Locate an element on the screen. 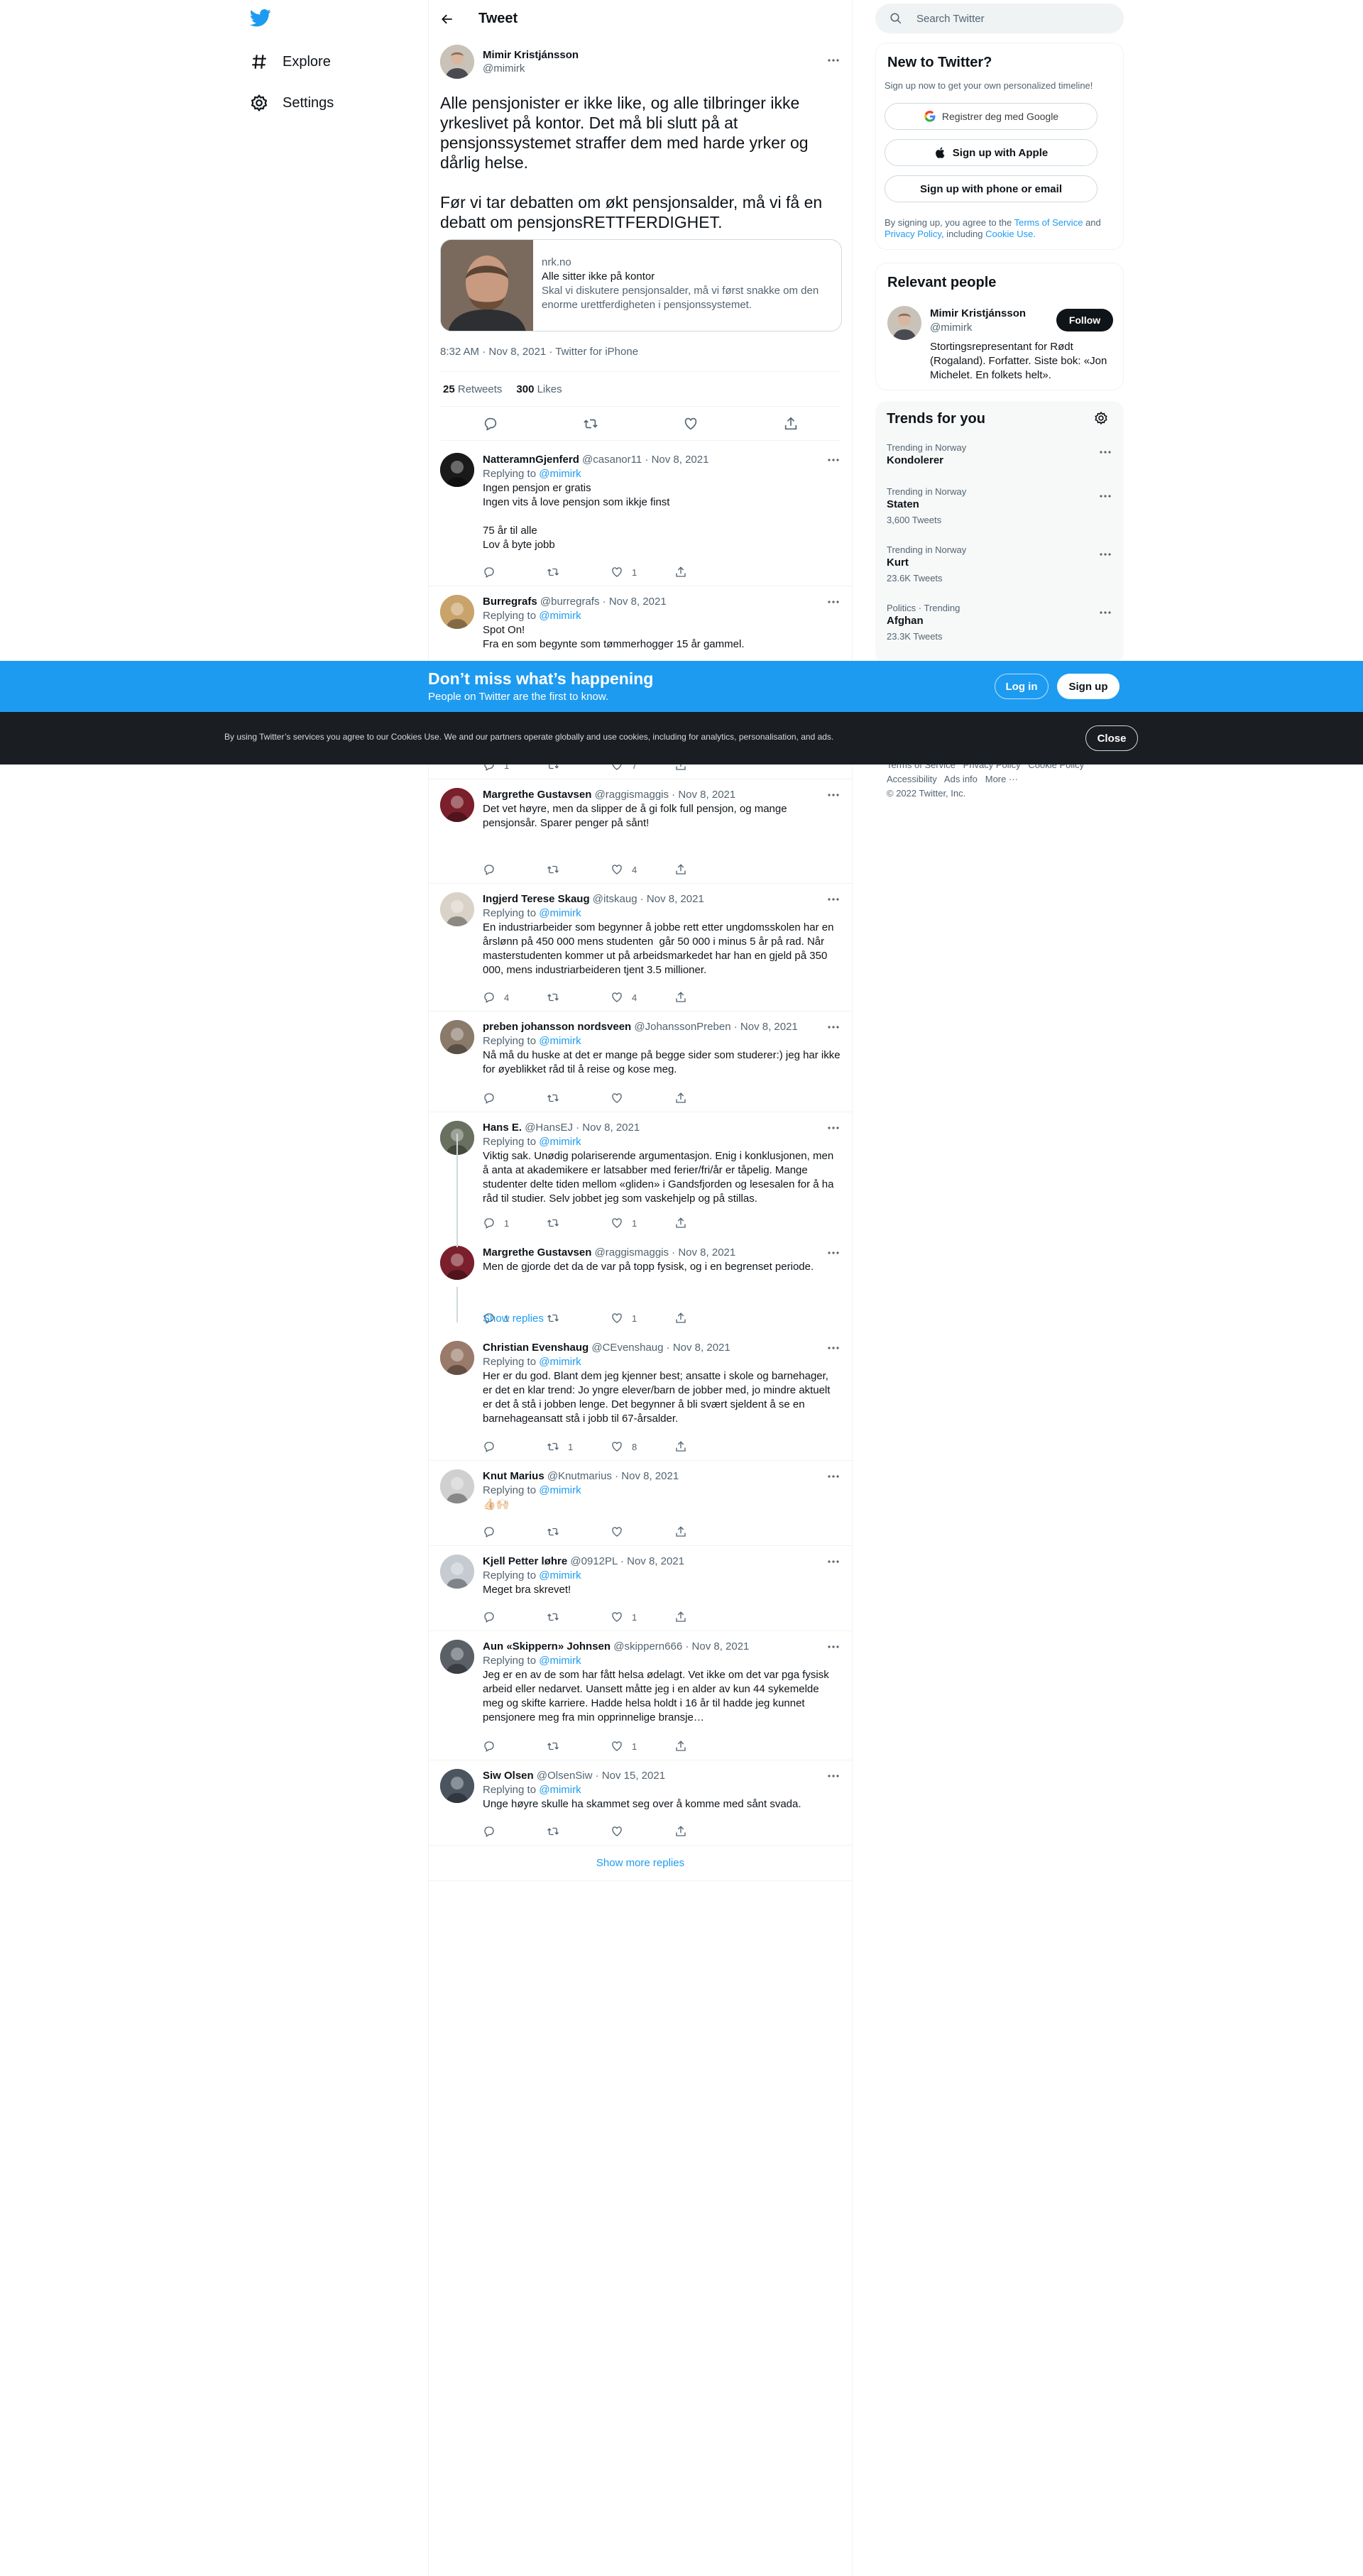 This screenshot has width=1363, height=2576. twitter-logo-icon is located at coordinates (261, 18).